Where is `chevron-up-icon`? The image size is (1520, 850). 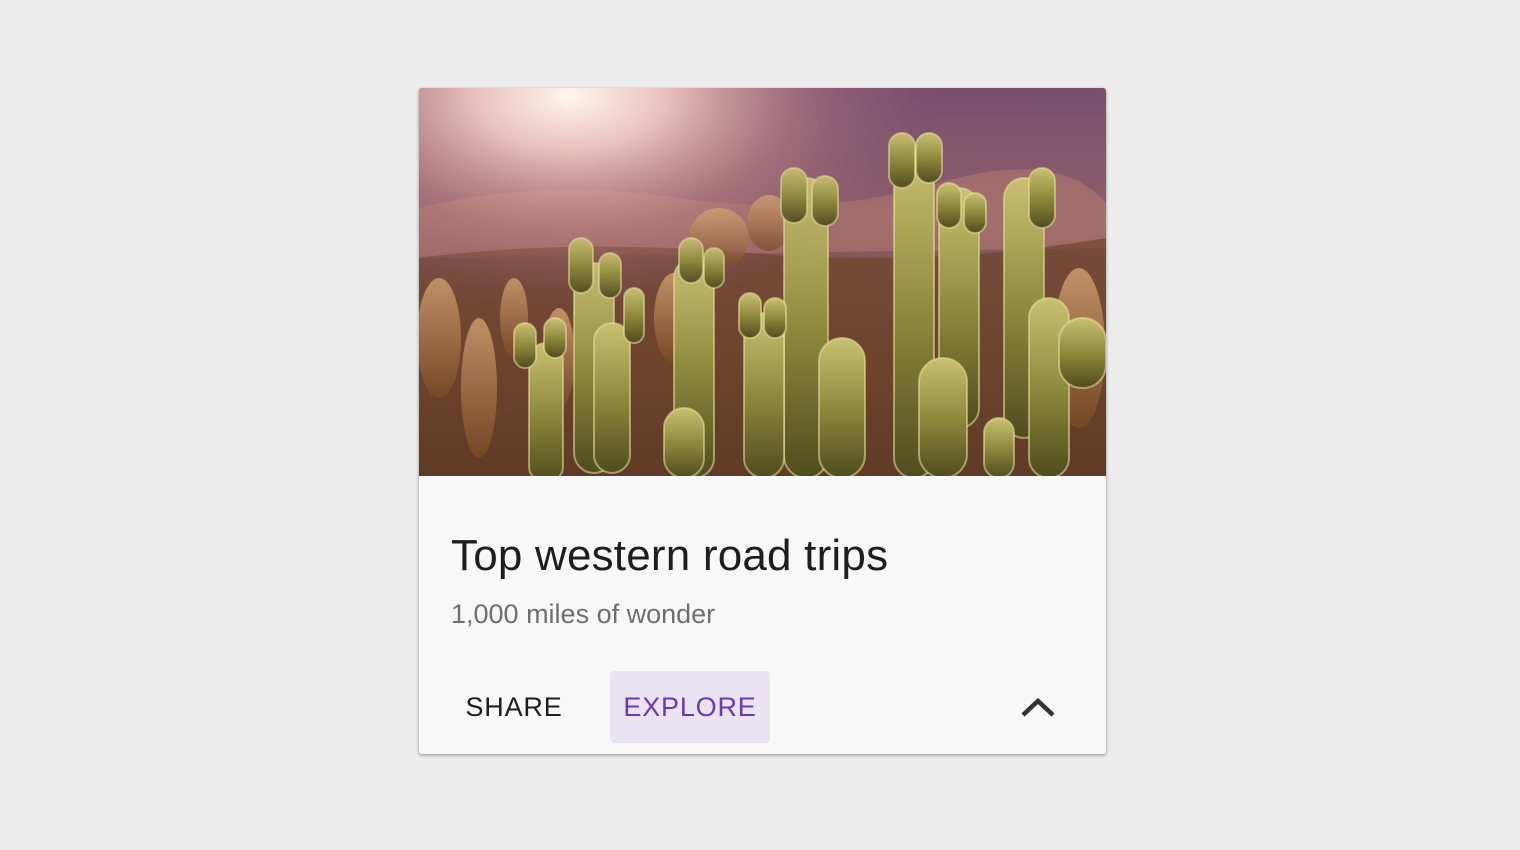
chevron-up-icon is located at coordinates (1038, 707).